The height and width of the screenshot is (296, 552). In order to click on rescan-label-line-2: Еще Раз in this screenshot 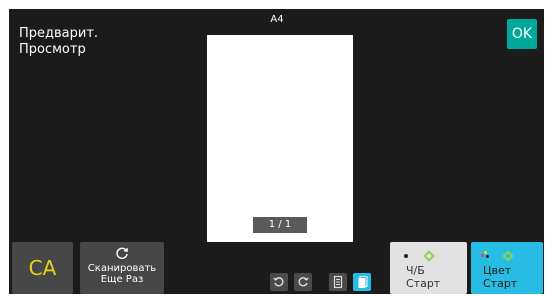, I will do `click(122, 279)`.